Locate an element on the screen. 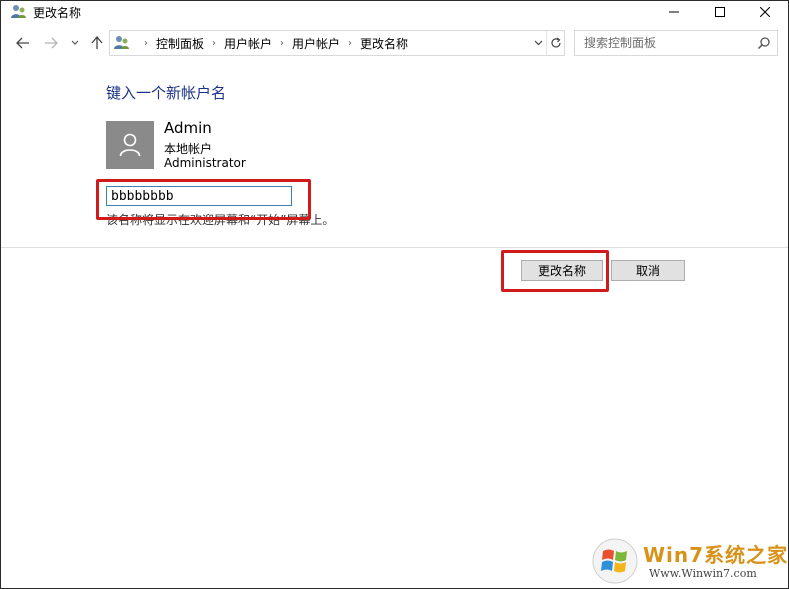 The image size is (789, 589). windows-logo-icon is located at coordinates (615, 561).